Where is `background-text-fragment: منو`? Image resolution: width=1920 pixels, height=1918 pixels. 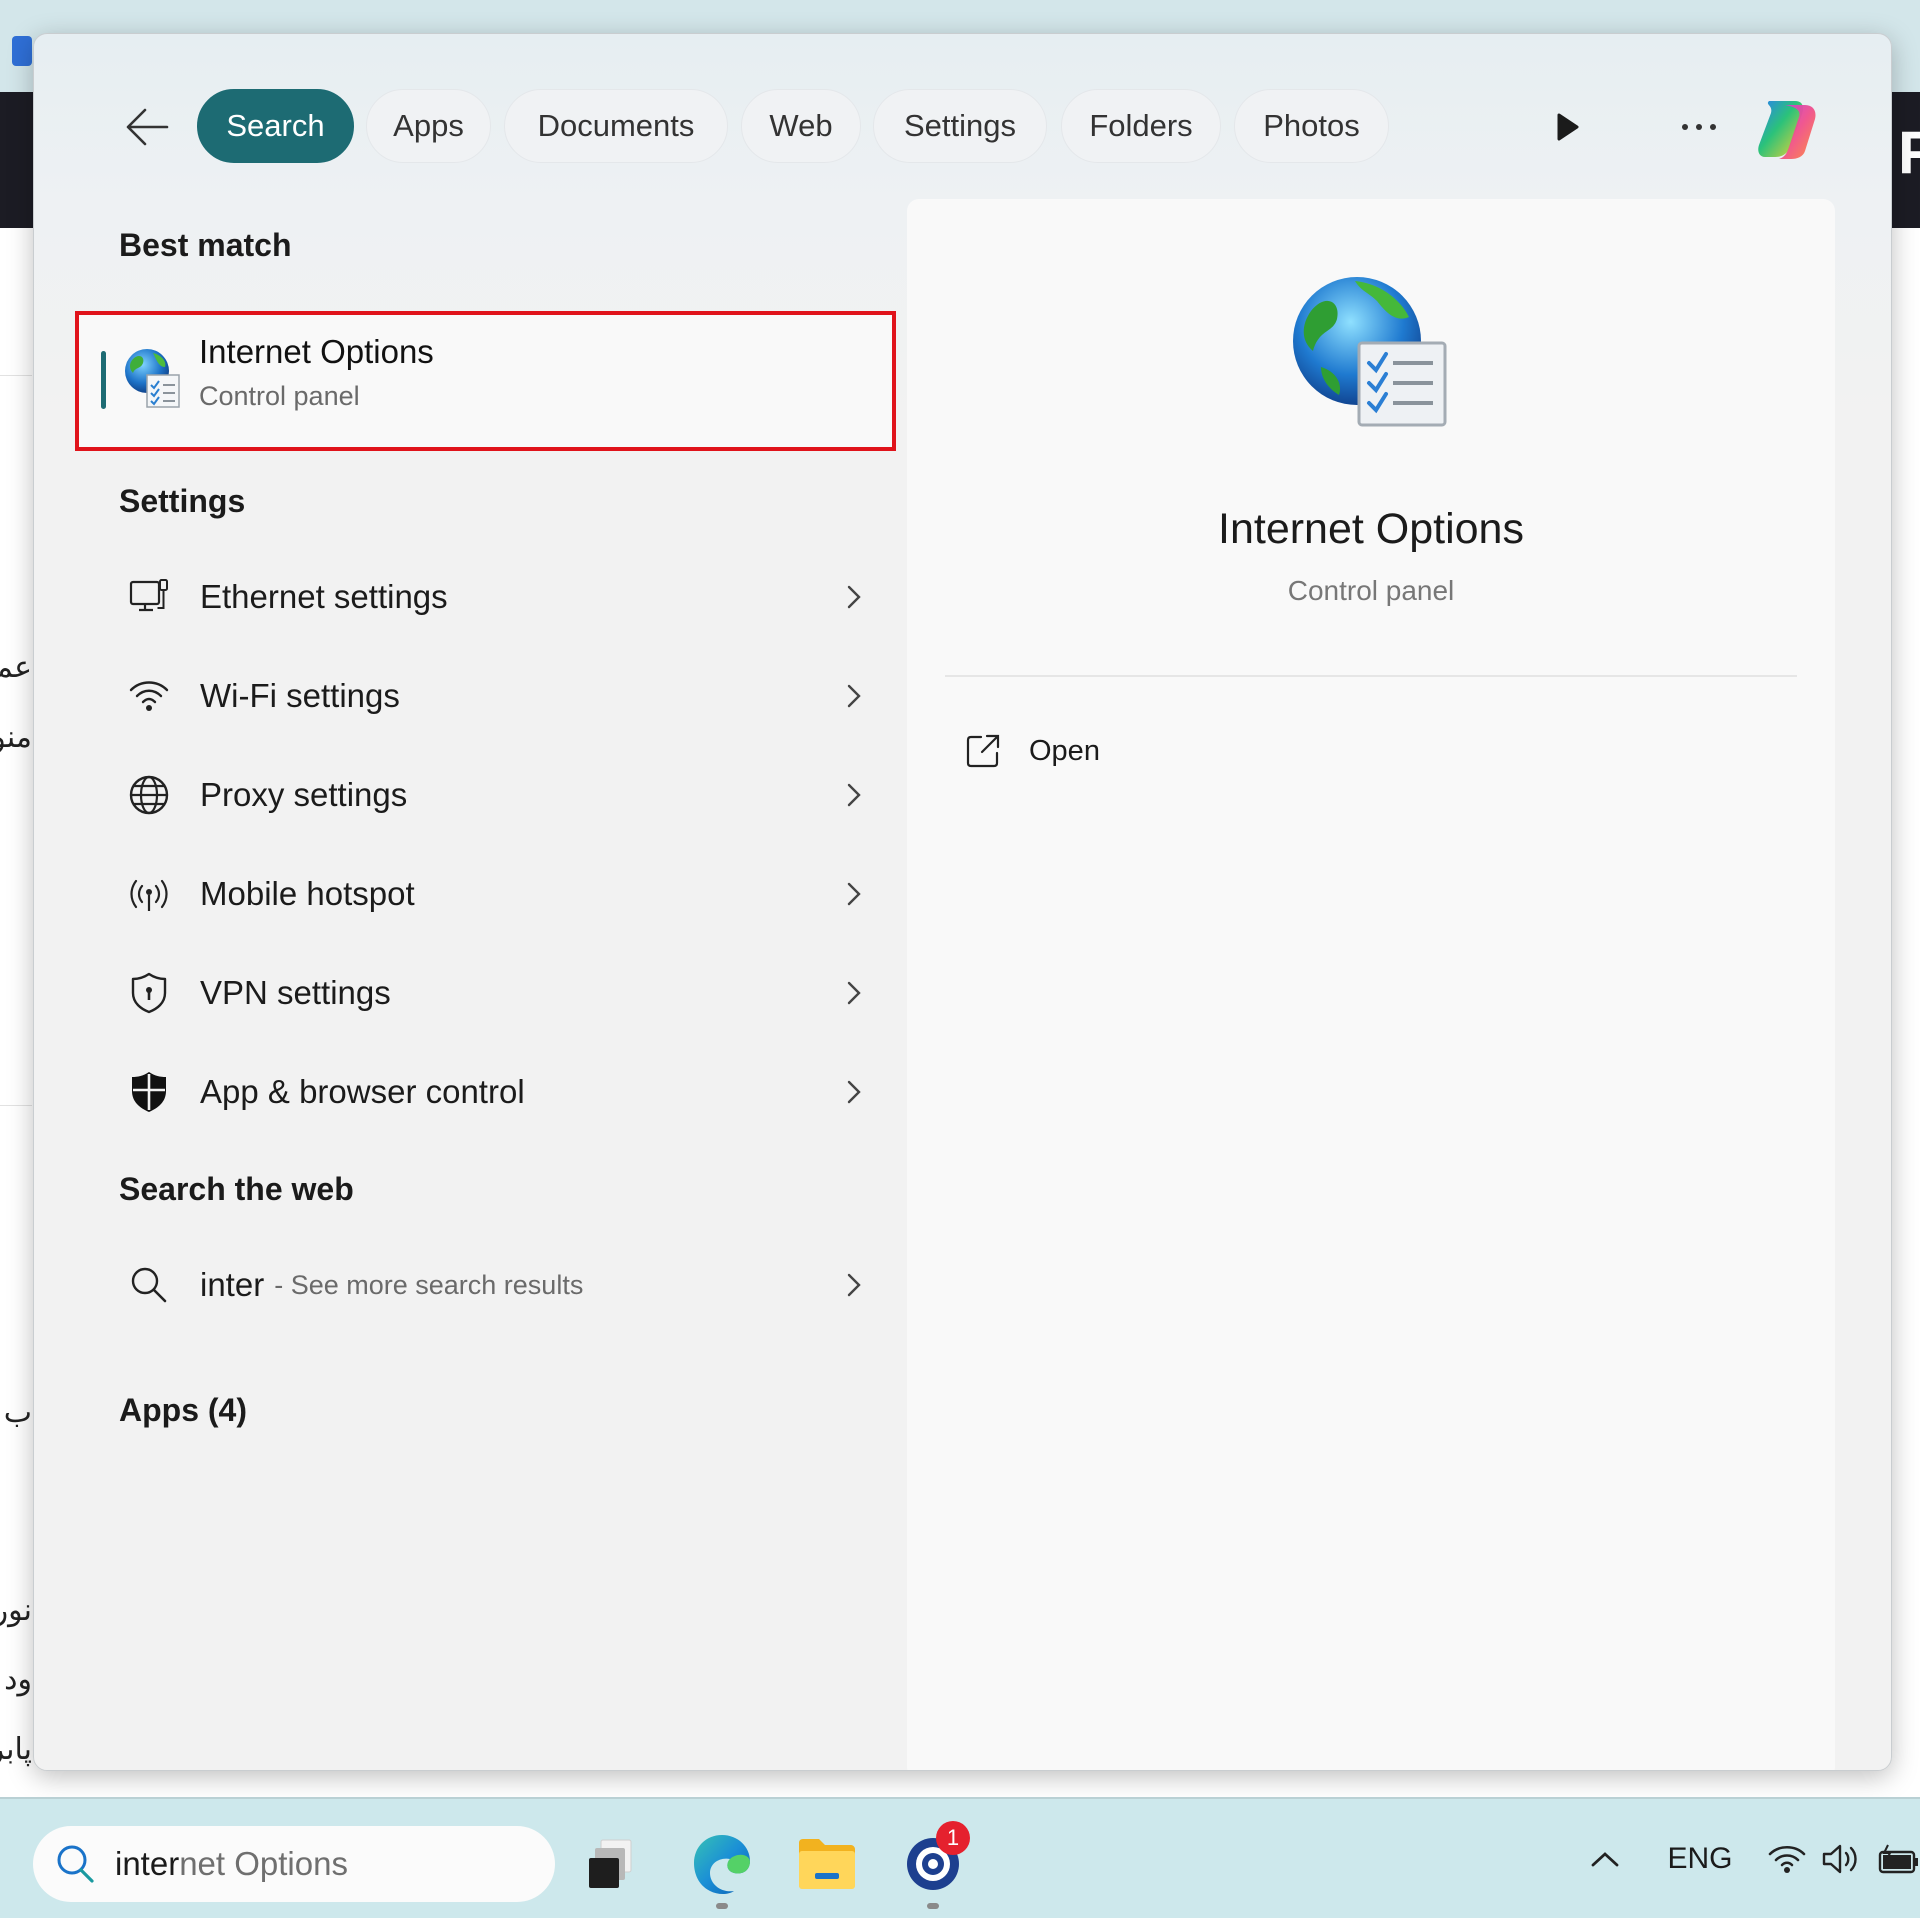 background-text-fragment: منو is located at coordinates (16, 737).